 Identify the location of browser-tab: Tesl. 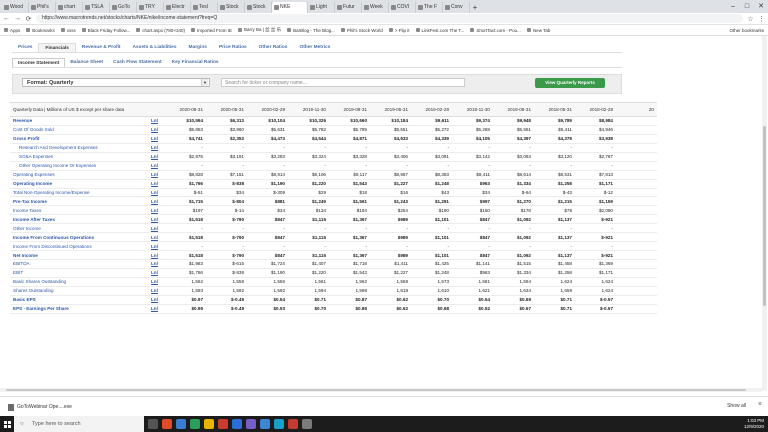
(204, 7).